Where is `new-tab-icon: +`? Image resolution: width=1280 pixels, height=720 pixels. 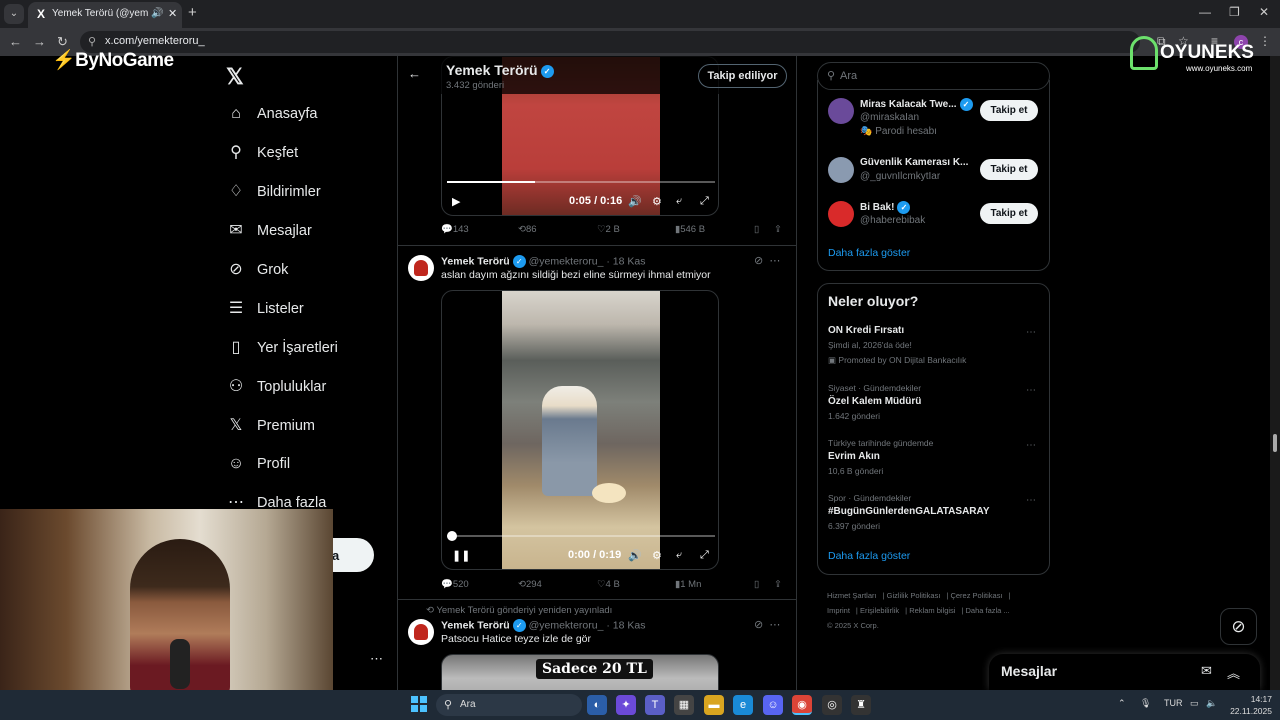 new-tab-icon: + is located at coordinates (192, 12).